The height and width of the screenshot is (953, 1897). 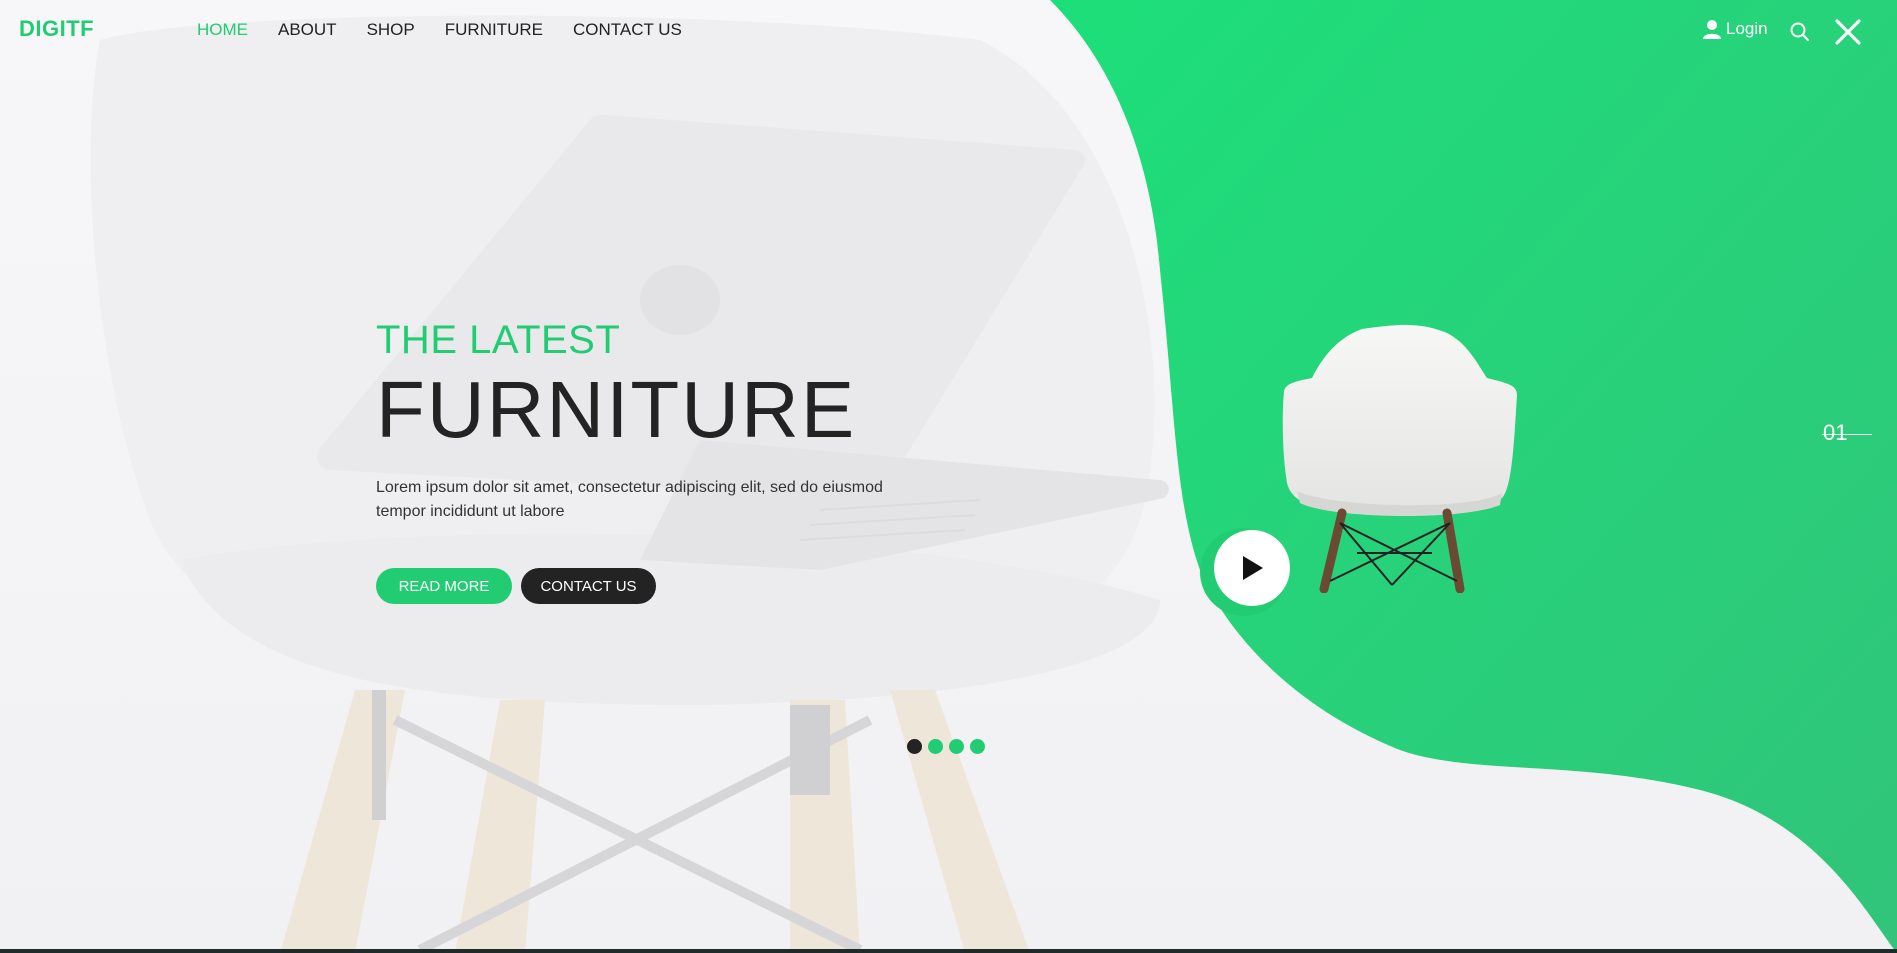 What do you see at coordinates (494, 30) in the screenshot?
I see `nav-furniture: FURNITURE` at bounding box center [494, 30].